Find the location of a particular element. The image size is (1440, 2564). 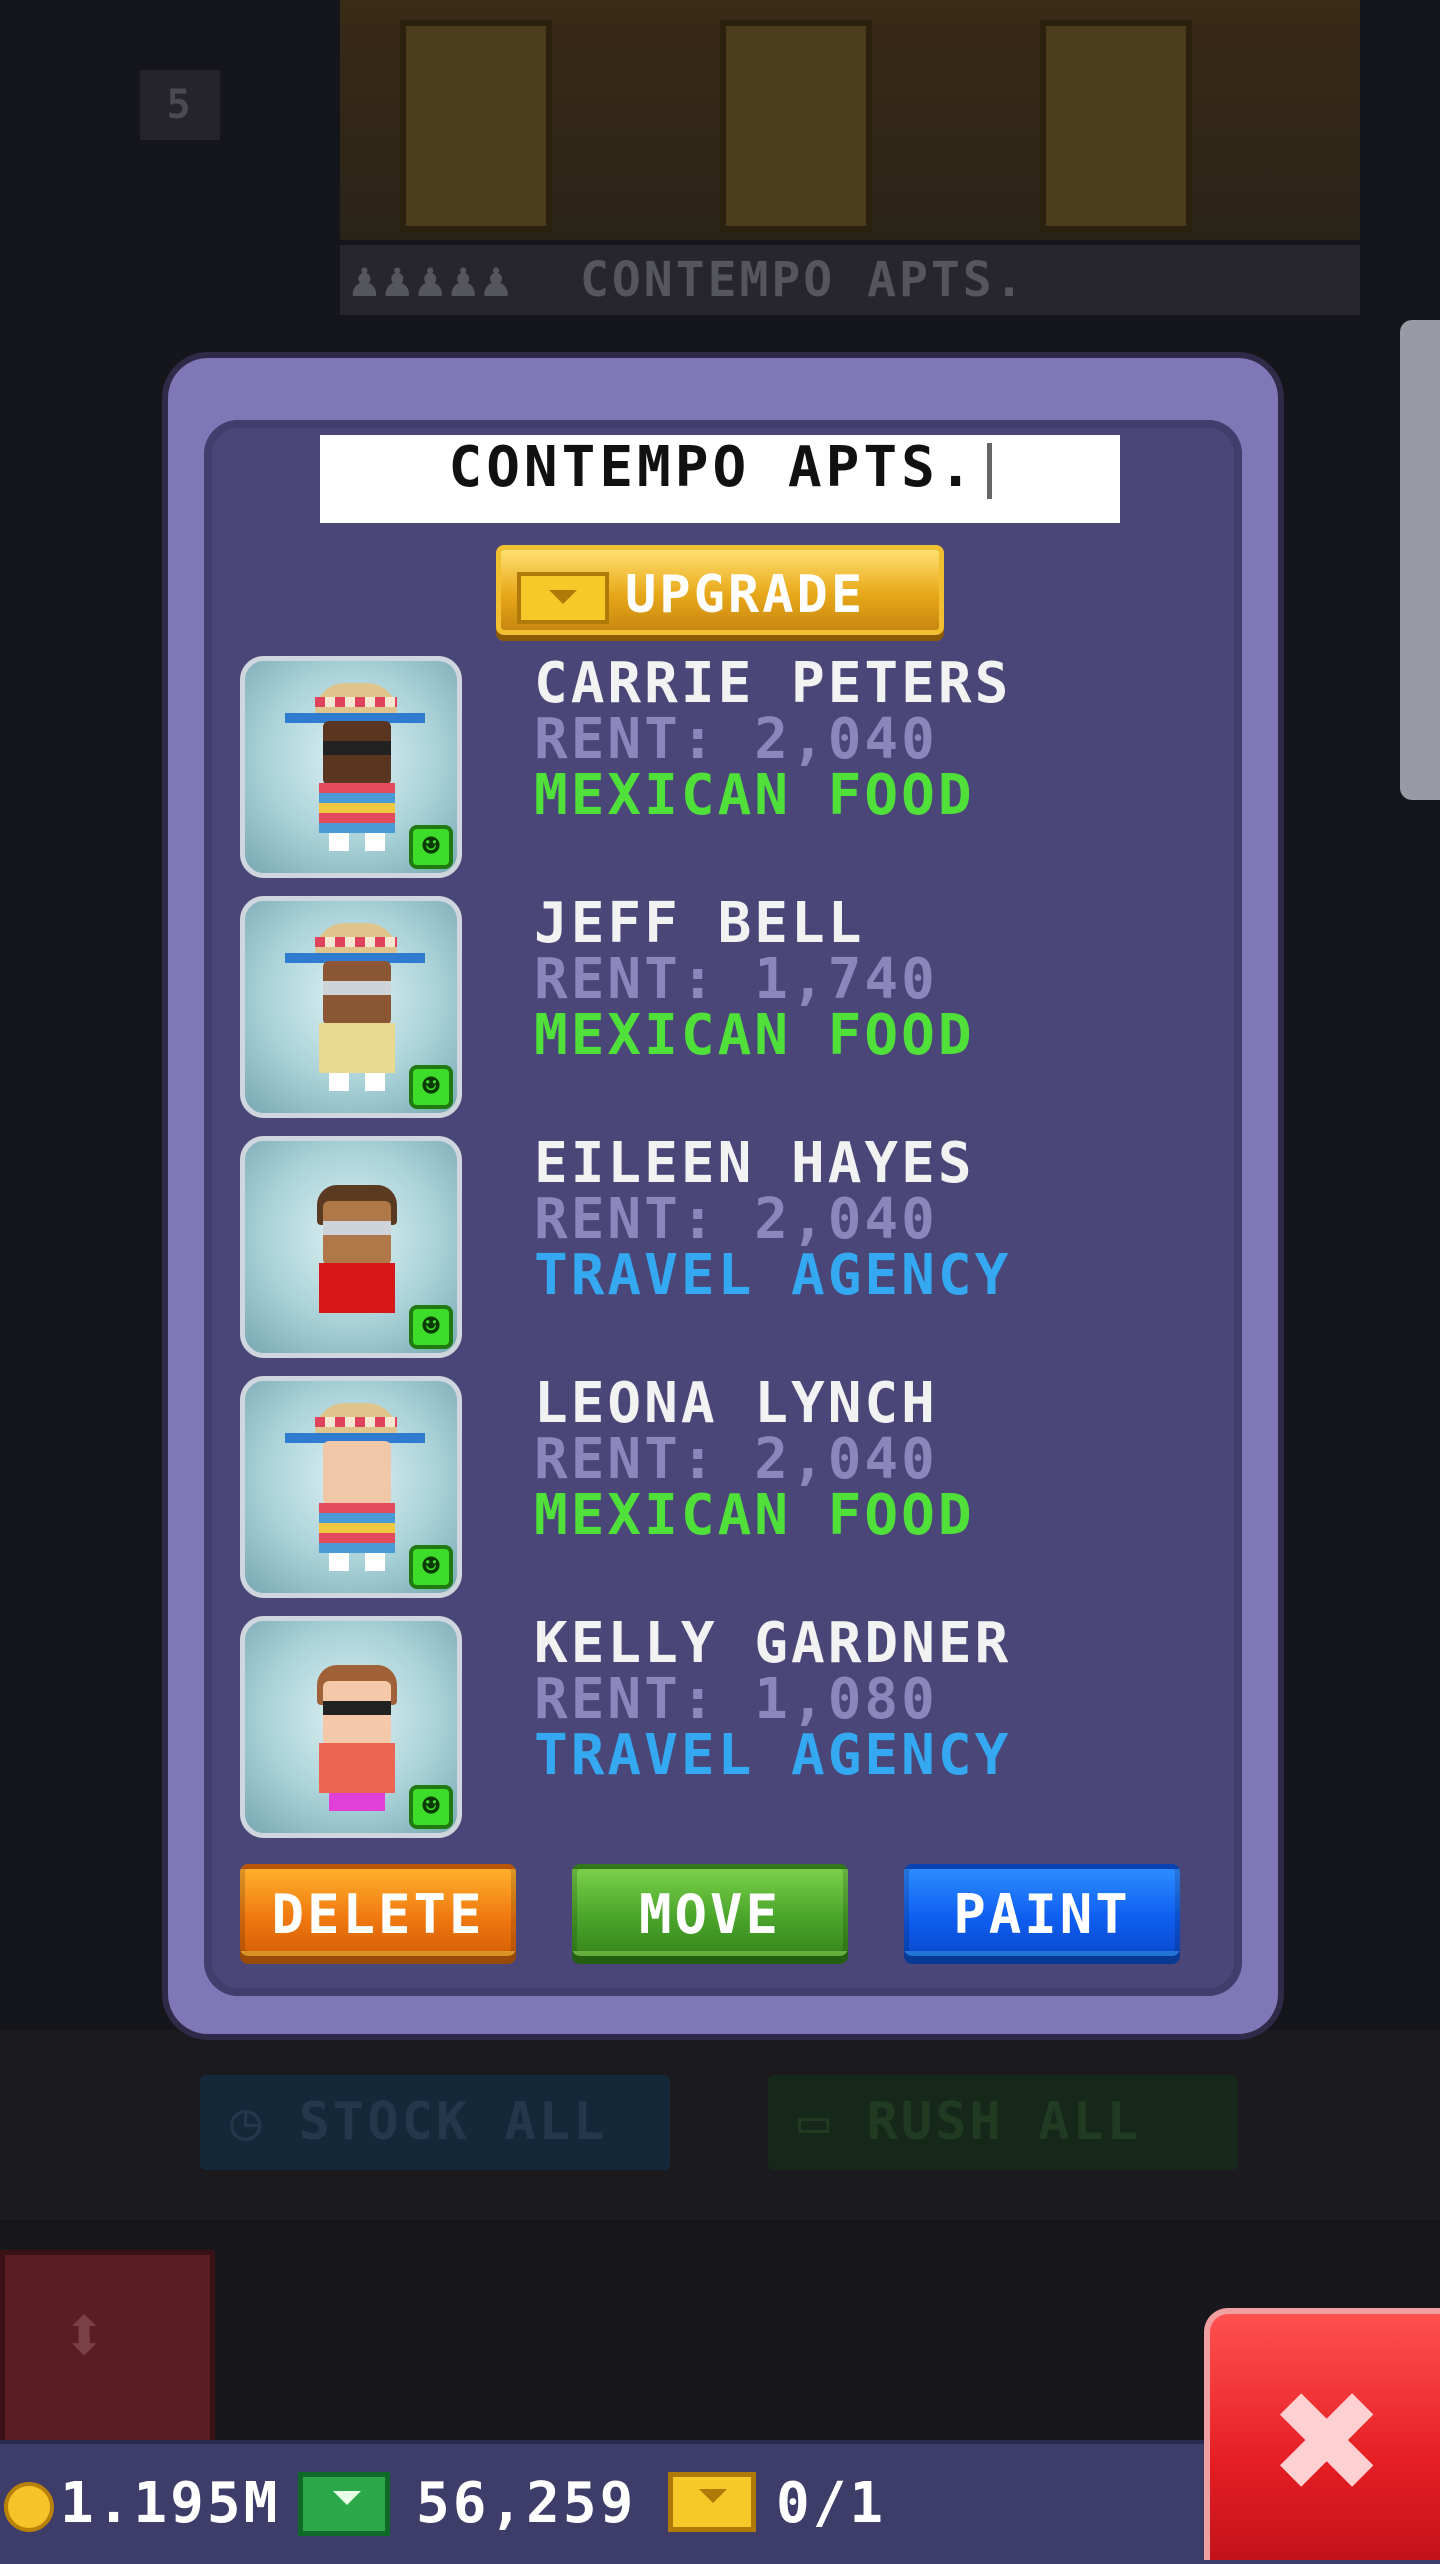

bux-value: 0/1 is located at coordinates (831, 2503).